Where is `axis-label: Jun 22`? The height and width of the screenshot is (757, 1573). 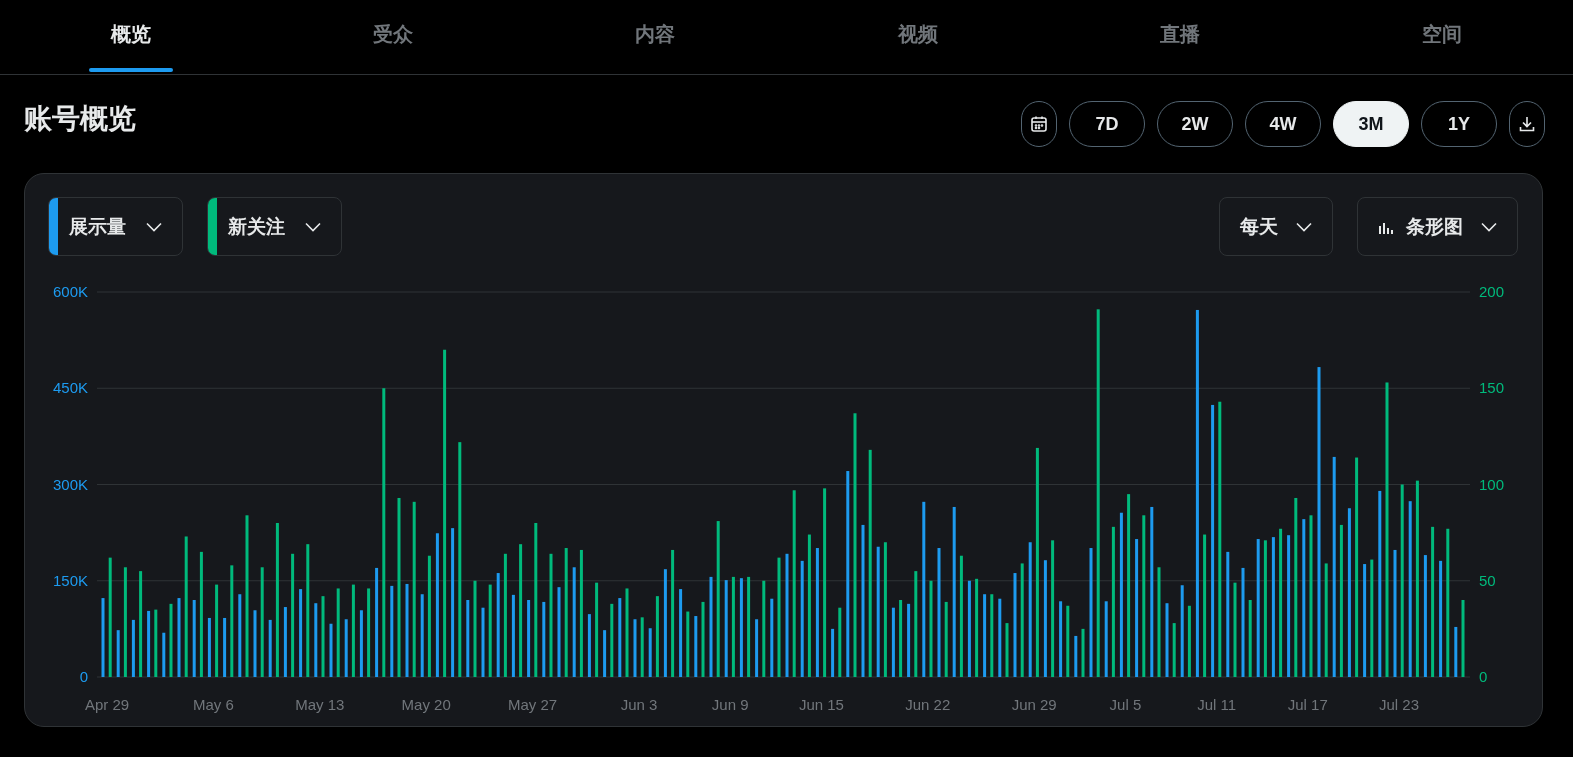 axis-label: Jun 22 is located at coordinates (928, 704).